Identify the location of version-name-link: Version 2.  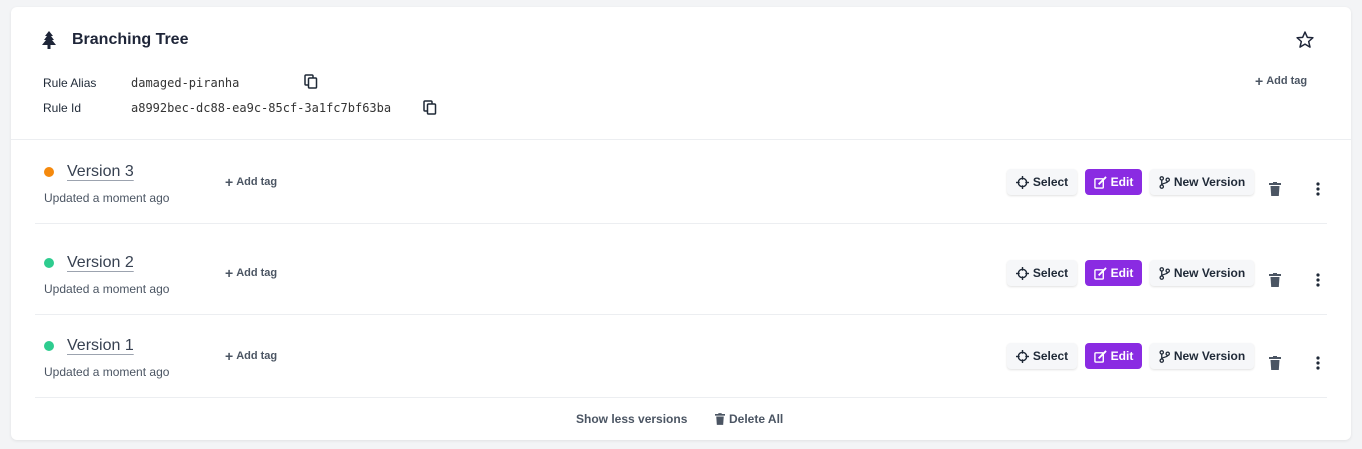
(100, 263).